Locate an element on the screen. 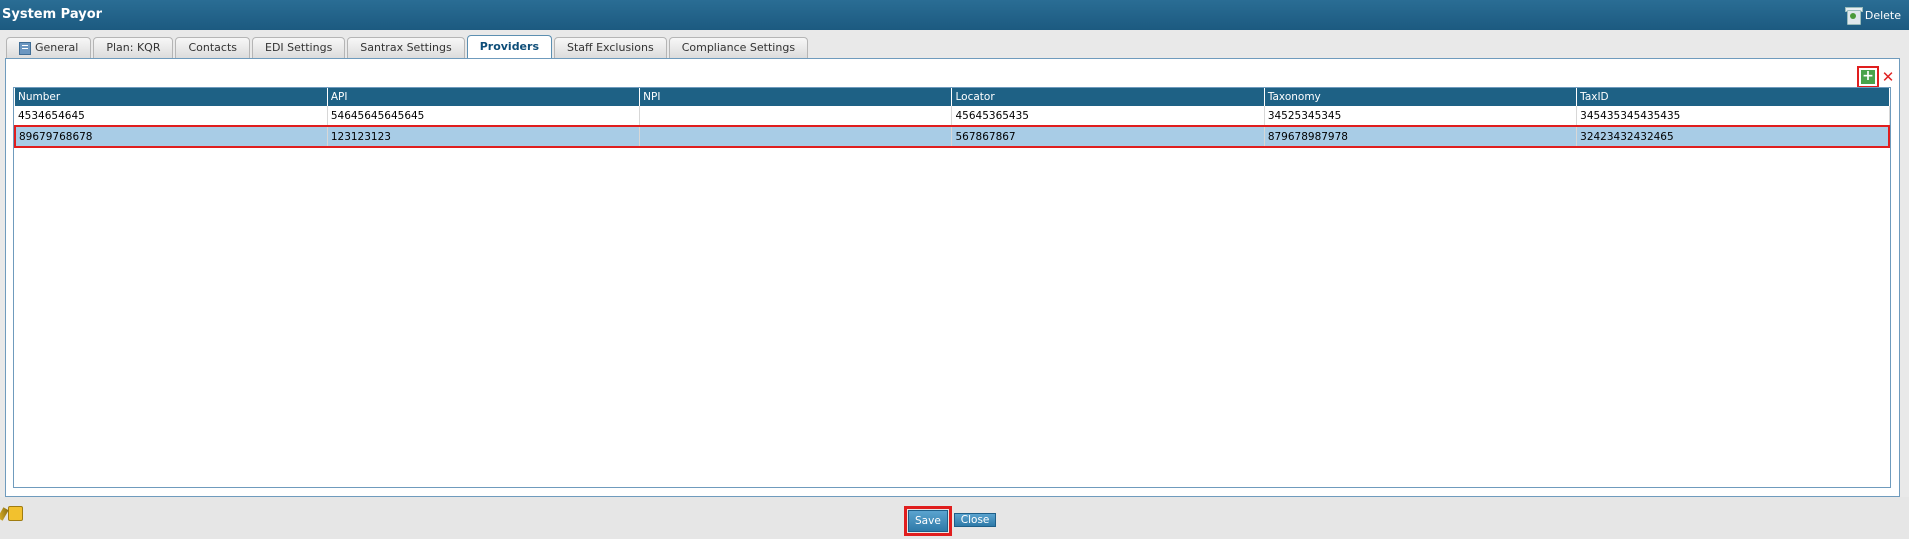  window-titlebar: System Payor Delete is located at coordinates (954, 15).